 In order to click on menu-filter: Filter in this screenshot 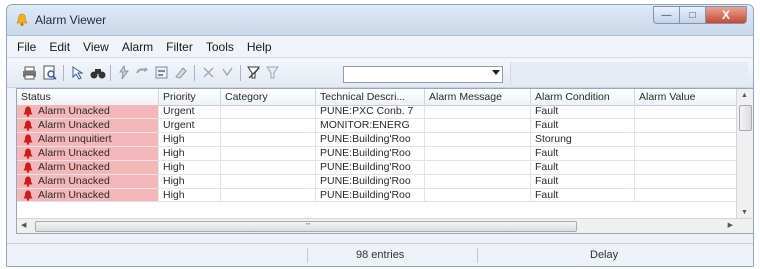, I will do `click(179, 47)`.